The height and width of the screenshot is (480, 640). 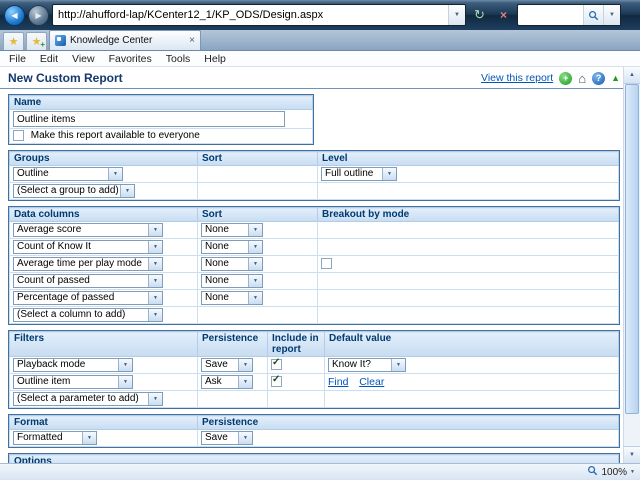 I want to click on vertical-scrollbar: ▲ ▼, so click(x=631, y=265).